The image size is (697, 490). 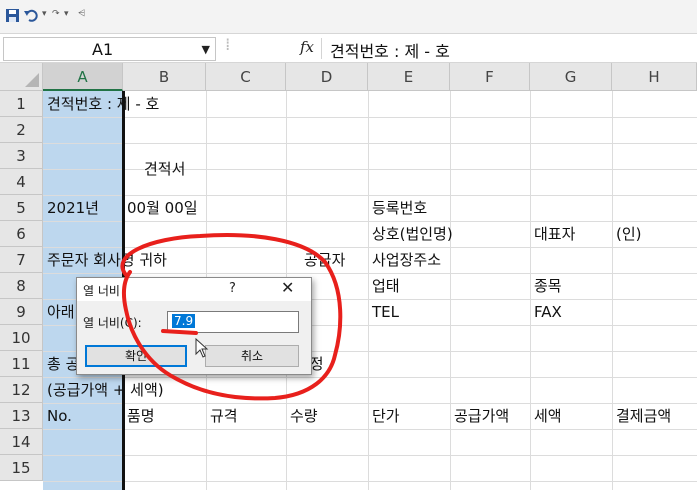 I want to click on chevron-down-icon: ▼, so click(x=206, y=49).